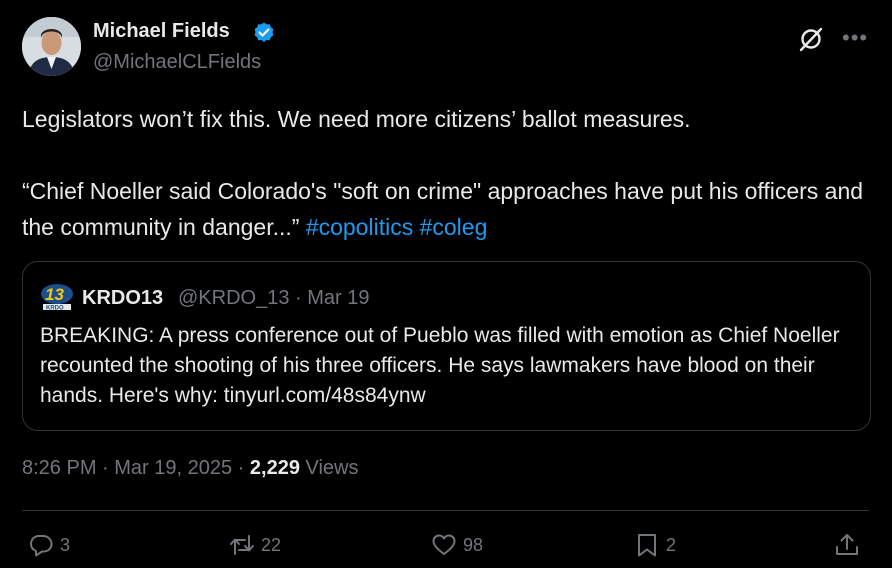  Describe the element at coordinates (855, 38) in the screenshot. I see `more-options-icon: •••` at that location.